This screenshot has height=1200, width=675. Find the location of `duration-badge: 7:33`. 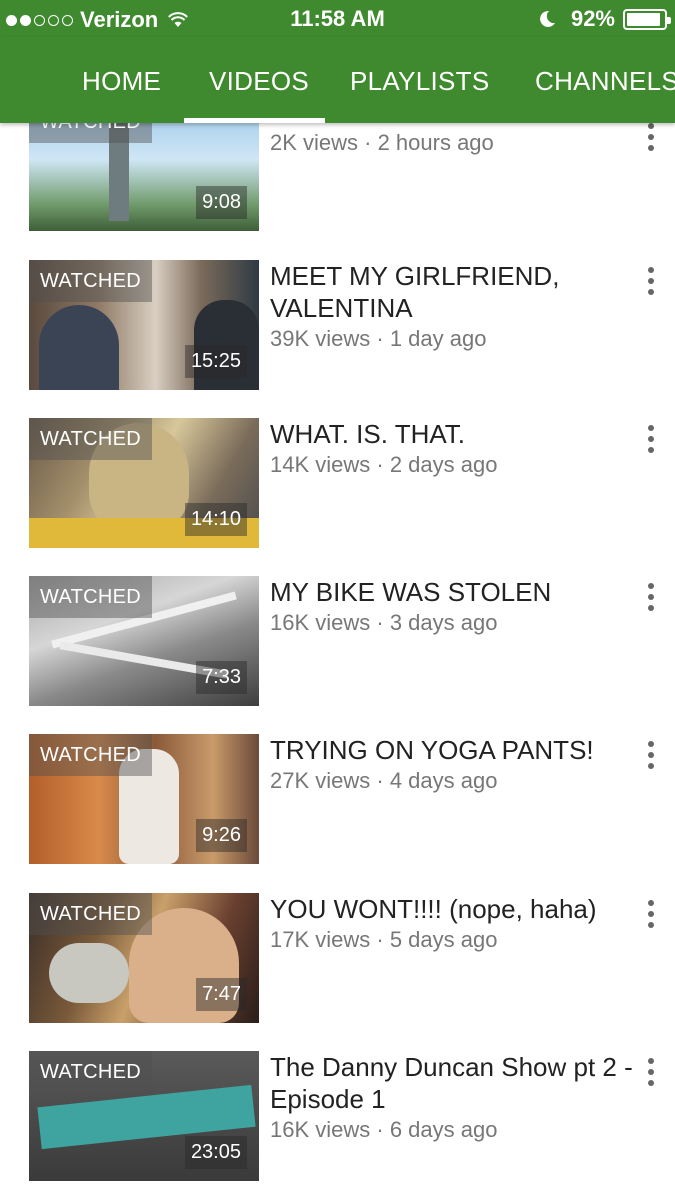

duration-badge: 7:33 is located at coordinates (221, 677).